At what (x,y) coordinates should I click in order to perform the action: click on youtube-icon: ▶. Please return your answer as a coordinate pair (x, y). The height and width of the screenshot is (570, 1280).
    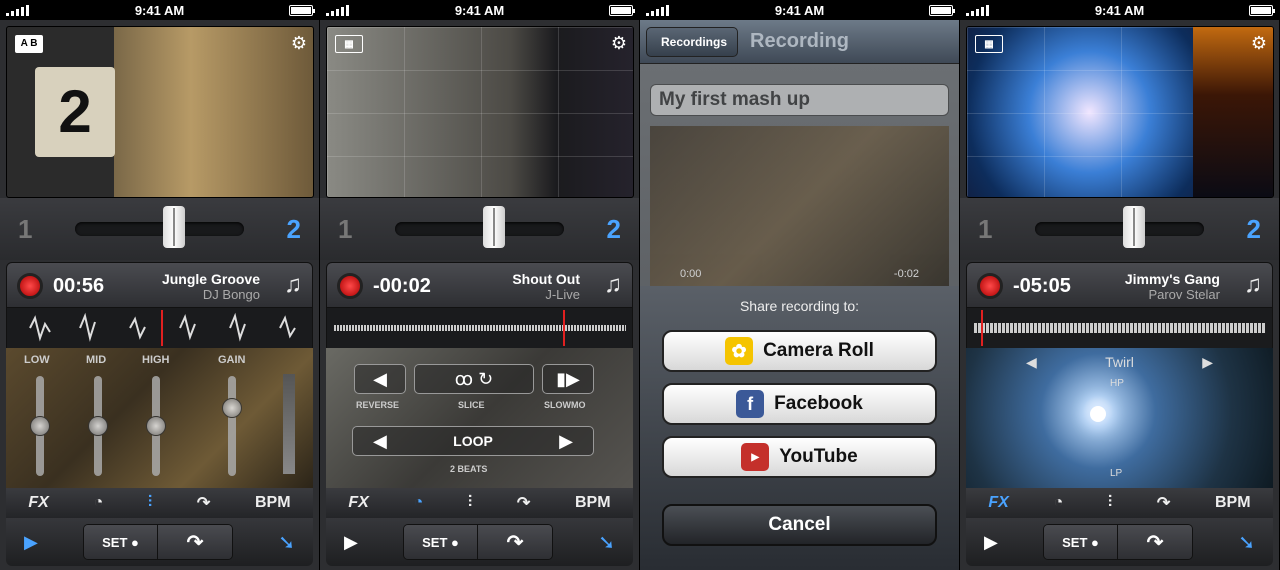
    Looking at the image, I should click on (755, 457).